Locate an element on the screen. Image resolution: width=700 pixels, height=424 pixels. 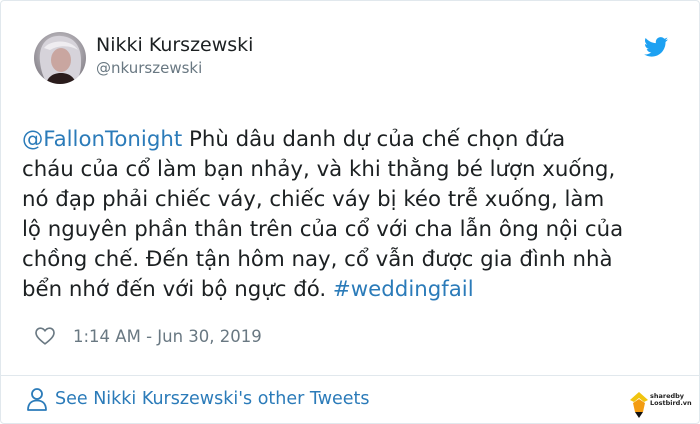
tweet-timestamp: 1:14 AM - Jun 30, 2019 is located at coordinates (167, 336).